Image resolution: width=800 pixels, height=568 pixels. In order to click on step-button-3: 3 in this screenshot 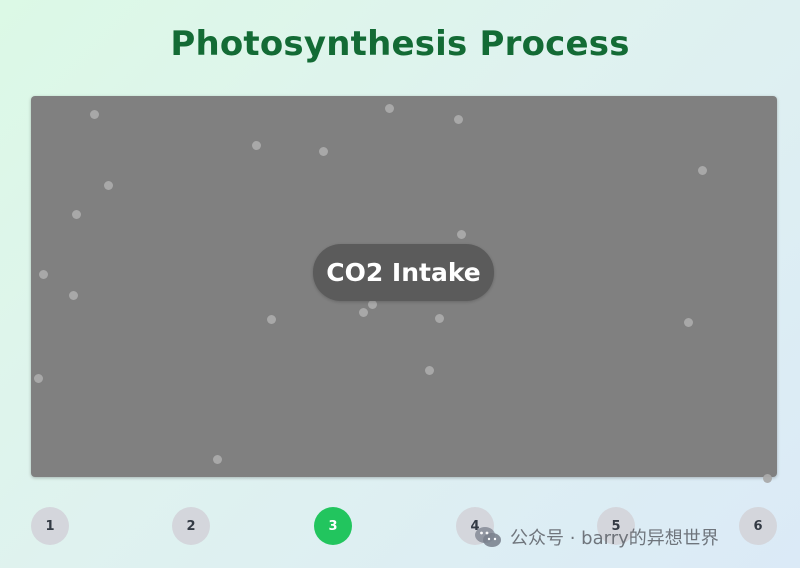, I will do `click(333, 526)`.